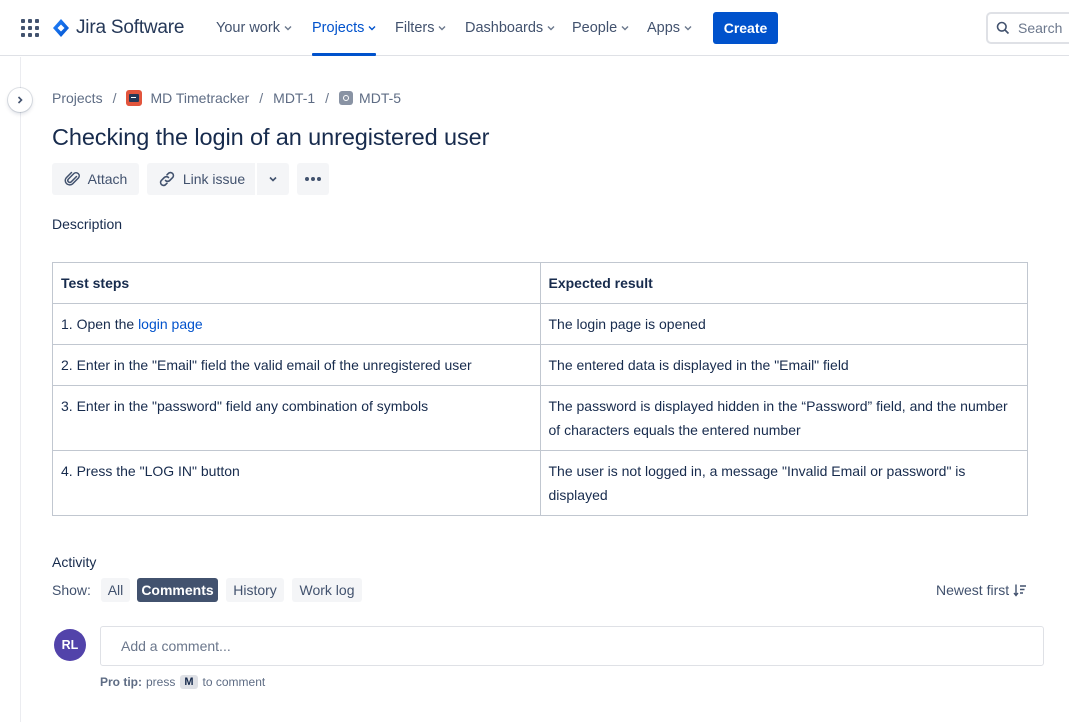  I want to click on more-icon, so click(313, 179).